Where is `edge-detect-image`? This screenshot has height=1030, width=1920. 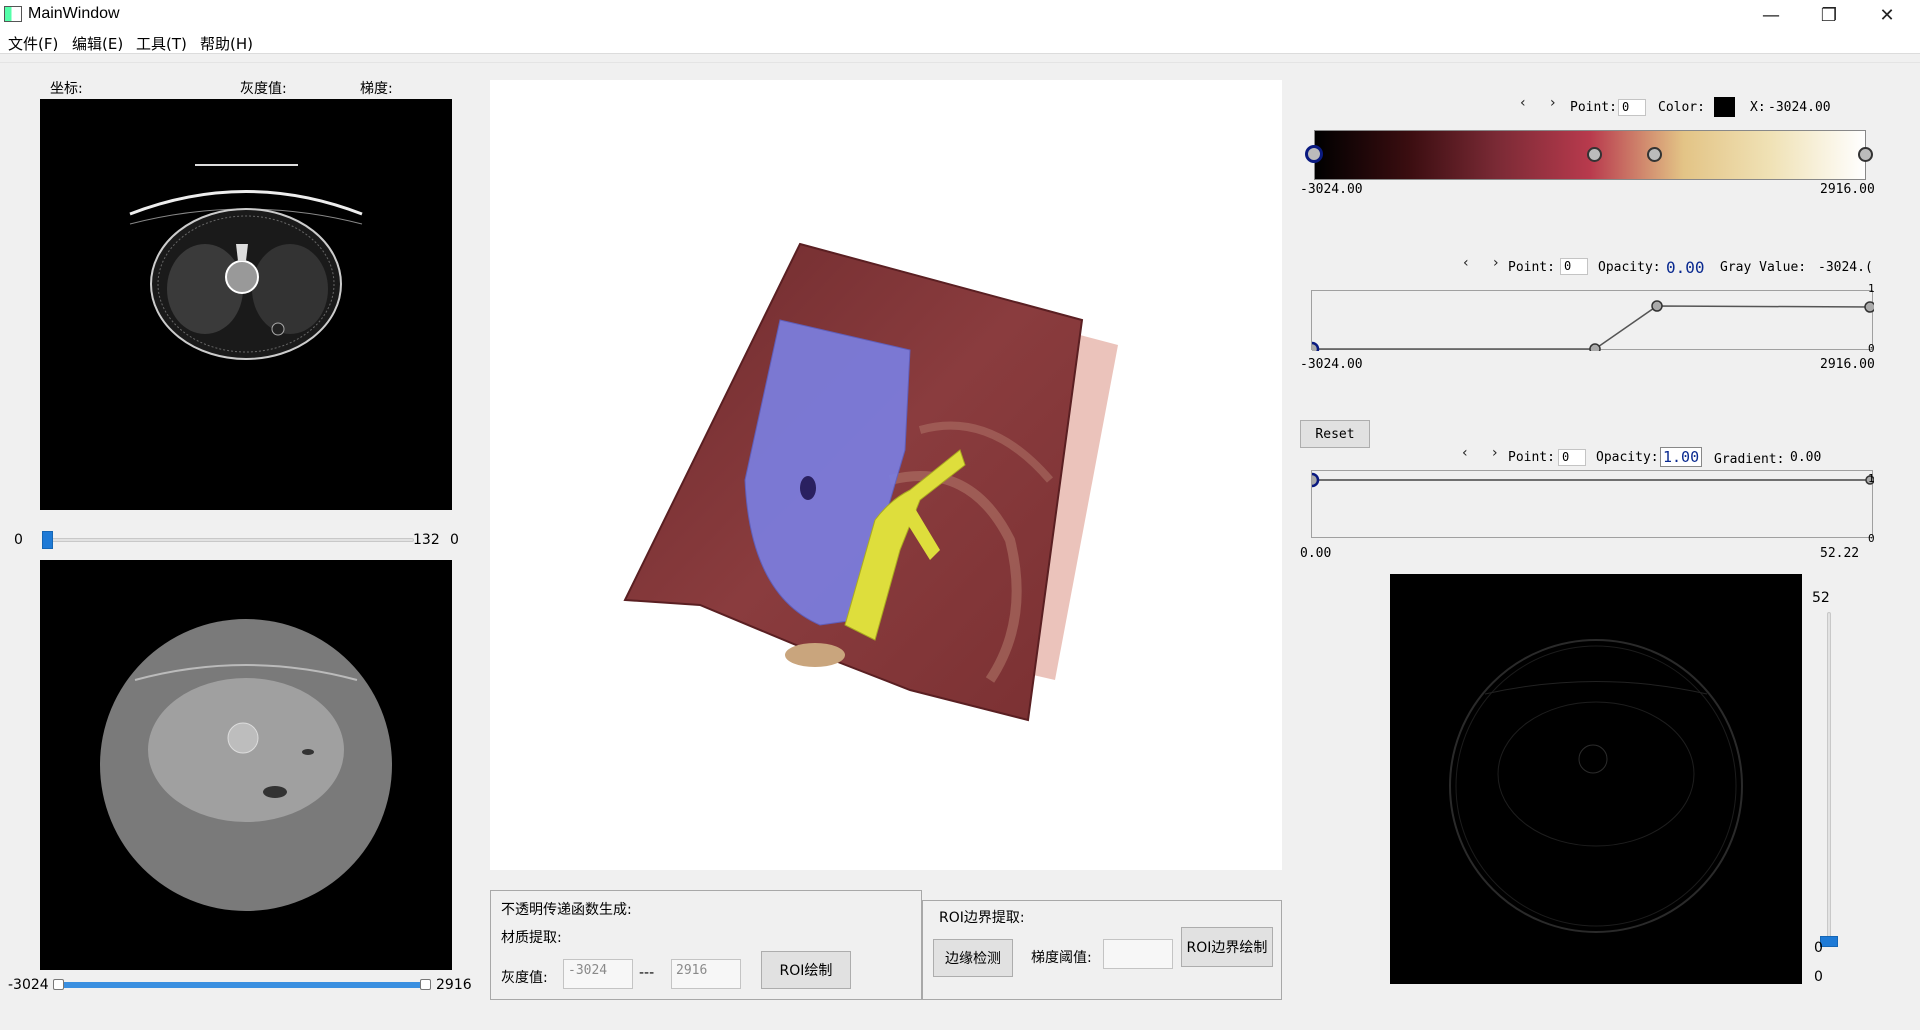 edge-detect-image is located at coordinates (1596, 786).